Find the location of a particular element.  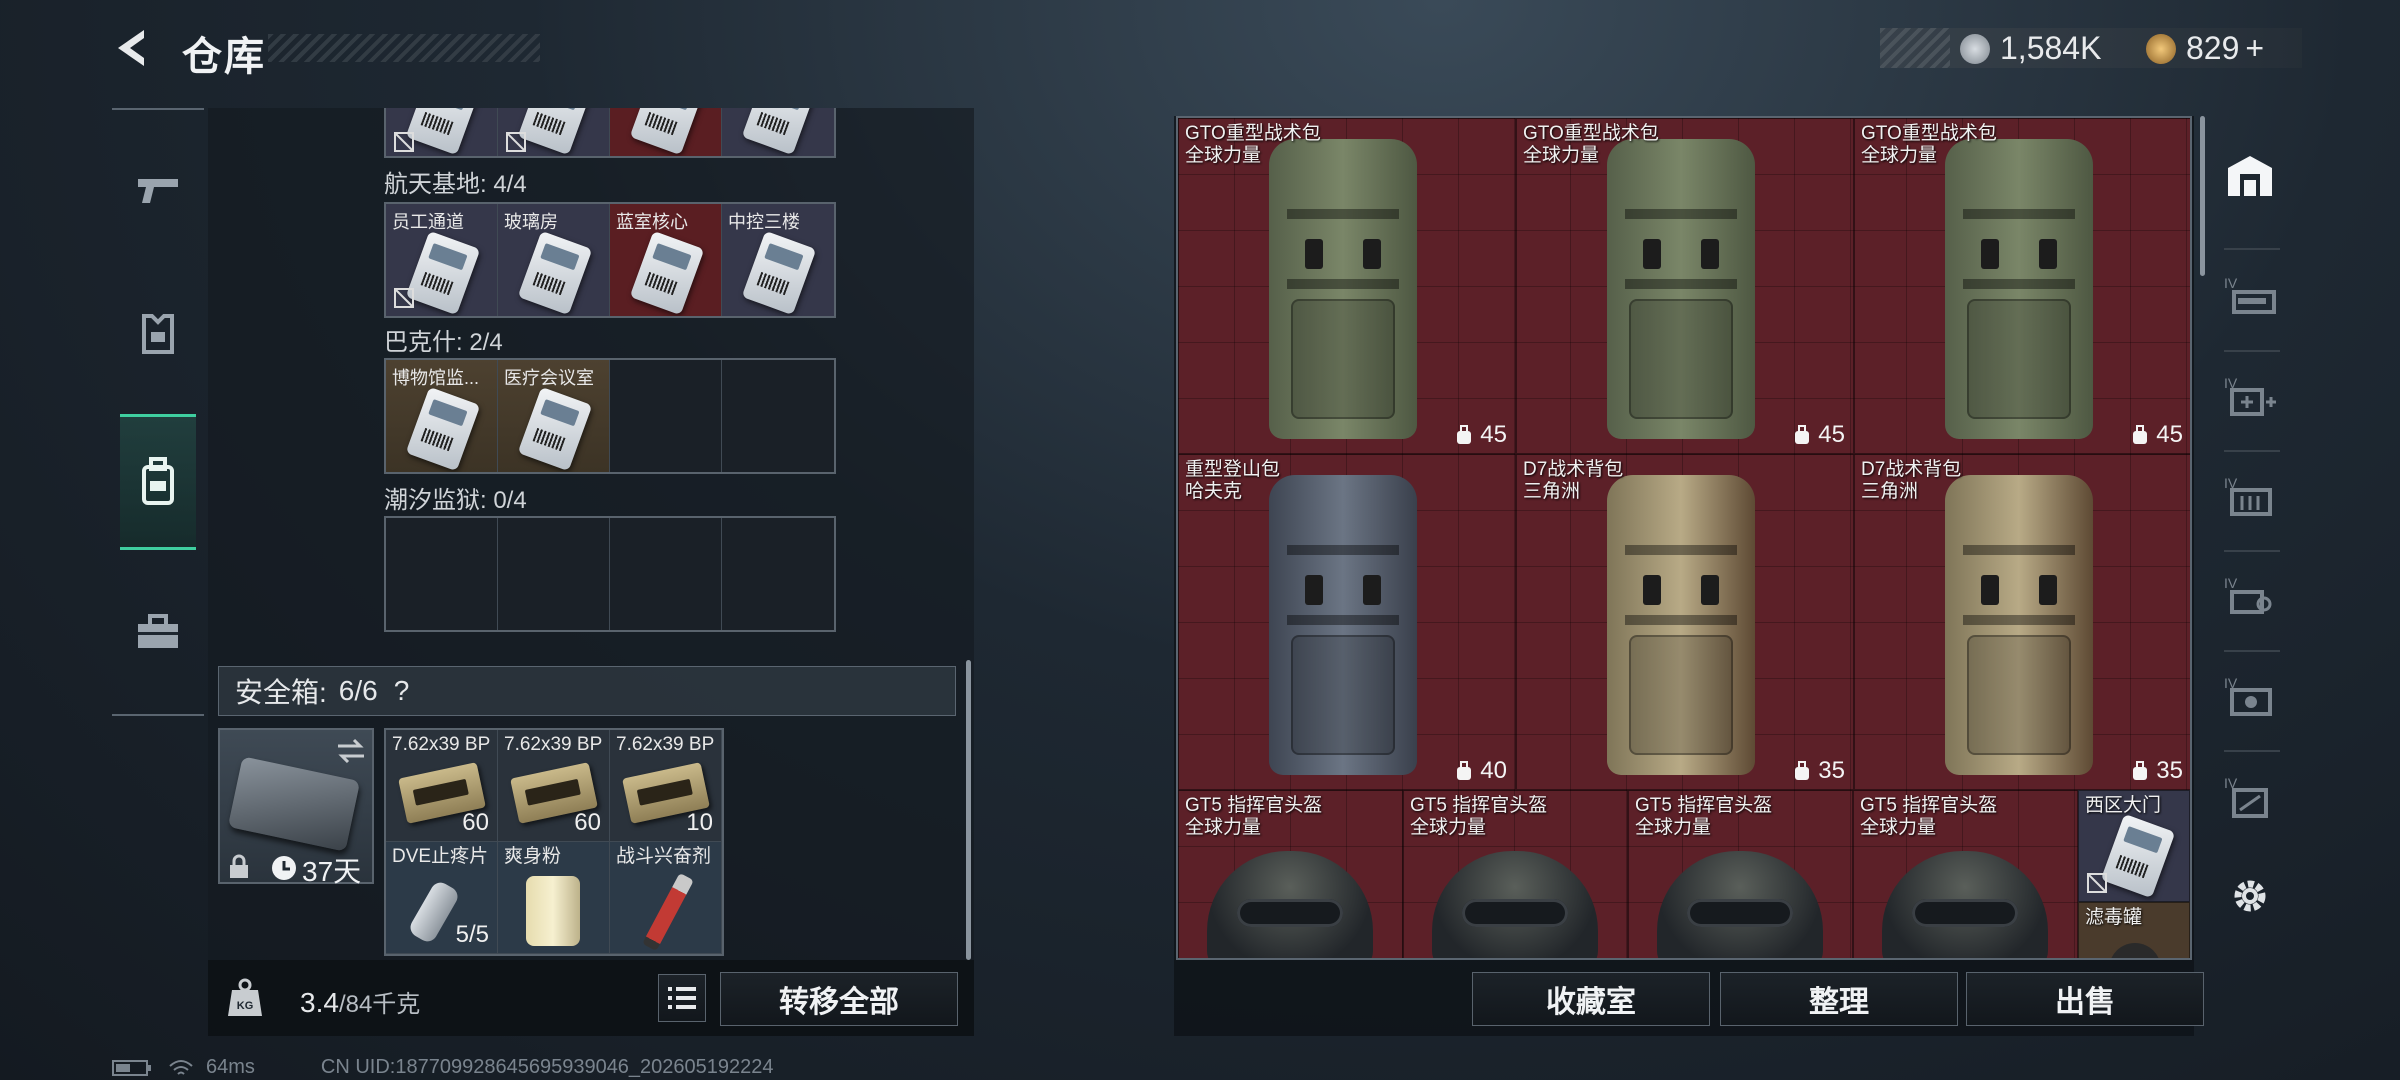

tab-rifle-case: IV is located at coordinates (2250, 296).